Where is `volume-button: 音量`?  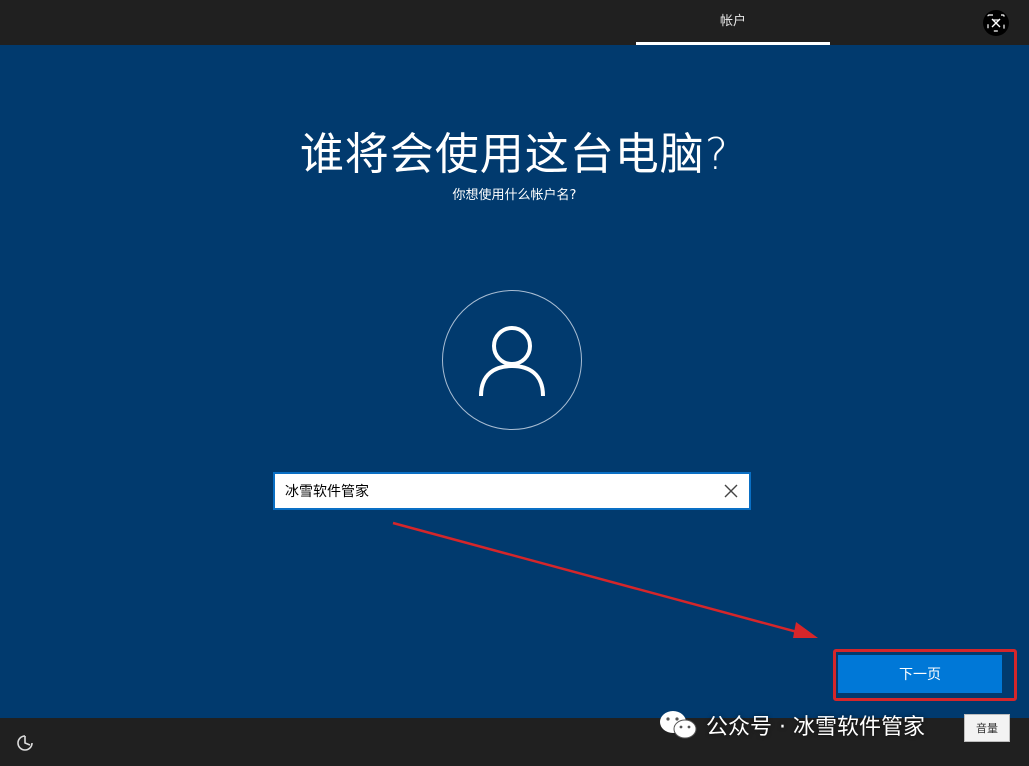 volume-button: 音量 is located at coordinates (987, 728).